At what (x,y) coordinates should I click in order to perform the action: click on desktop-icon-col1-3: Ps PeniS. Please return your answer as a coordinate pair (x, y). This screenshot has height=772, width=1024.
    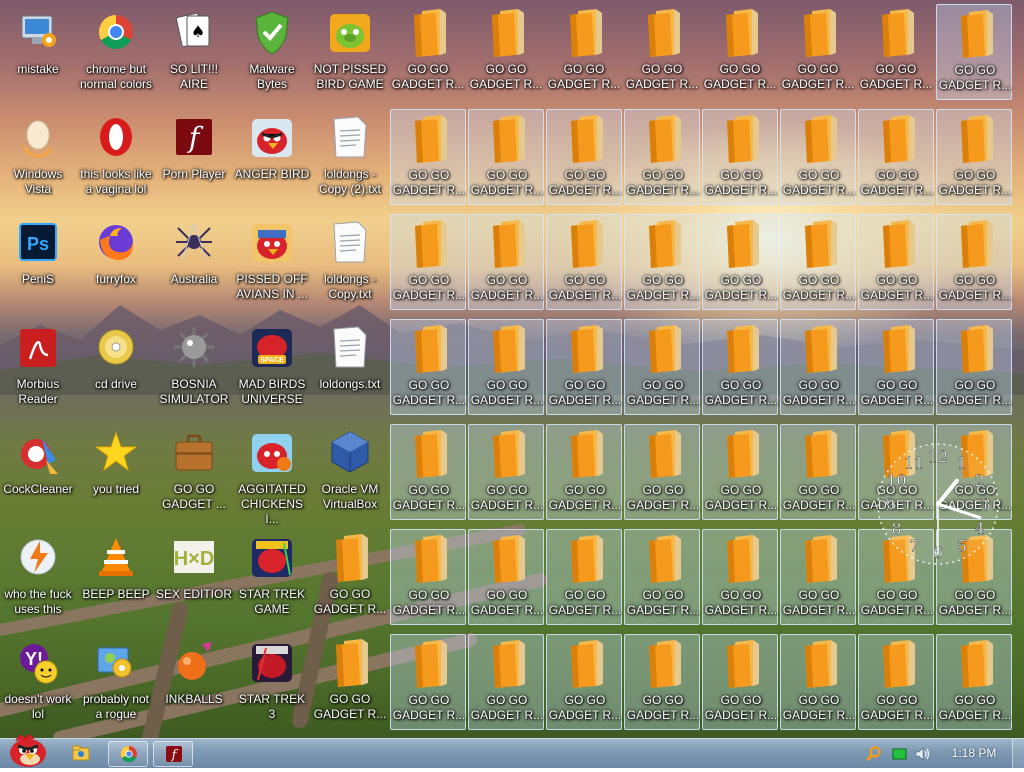
    Looking at the image, I should click on (38, 262).